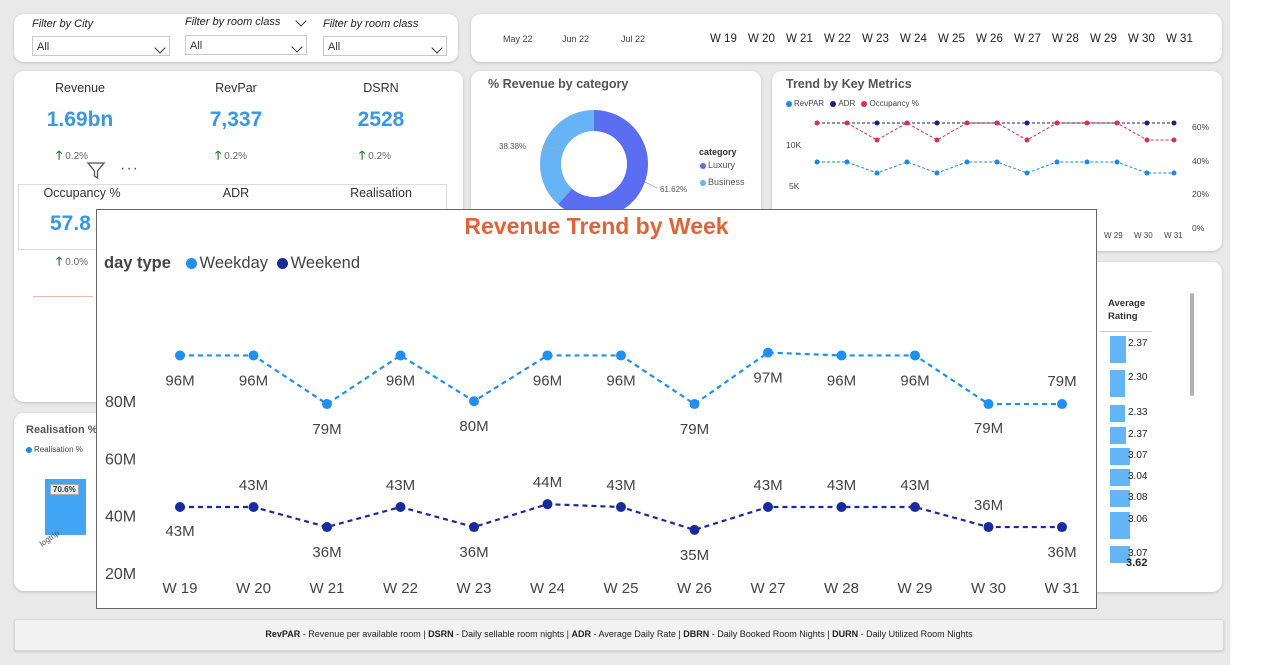 The height and width of the screenshot is (665, 1287). Describe the element at coordinates (547, 588) in the screenshot. I see `x-axis-tick: W 24` at that location.